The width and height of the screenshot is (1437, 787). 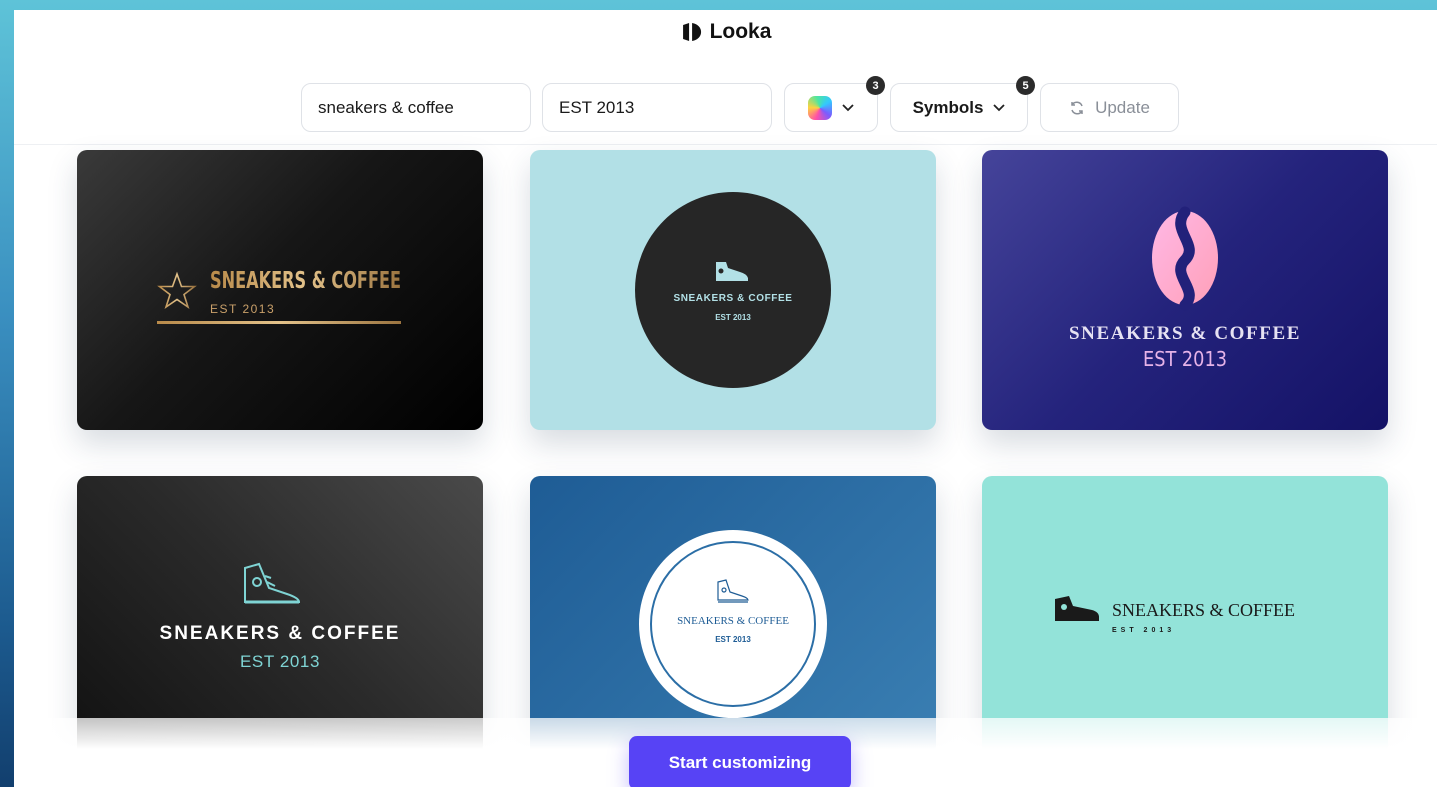 I want to click on badge-circle, so click(x=733, y=290).